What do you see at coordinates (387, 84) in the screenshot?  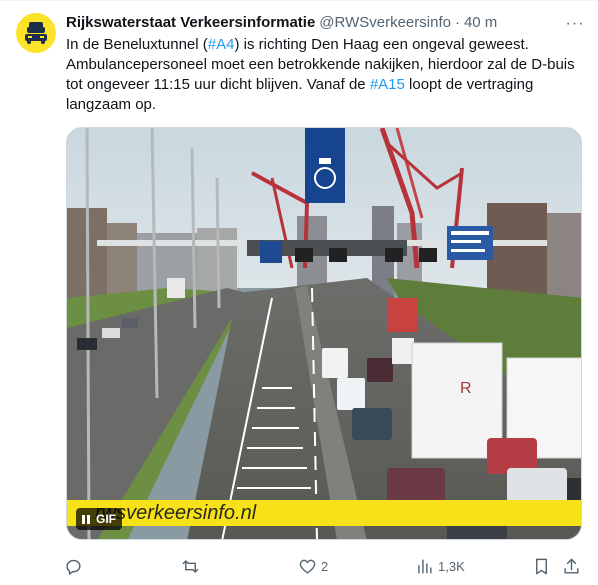 I see `hashtag-a15: #A15` at bounding box center [387, 84].